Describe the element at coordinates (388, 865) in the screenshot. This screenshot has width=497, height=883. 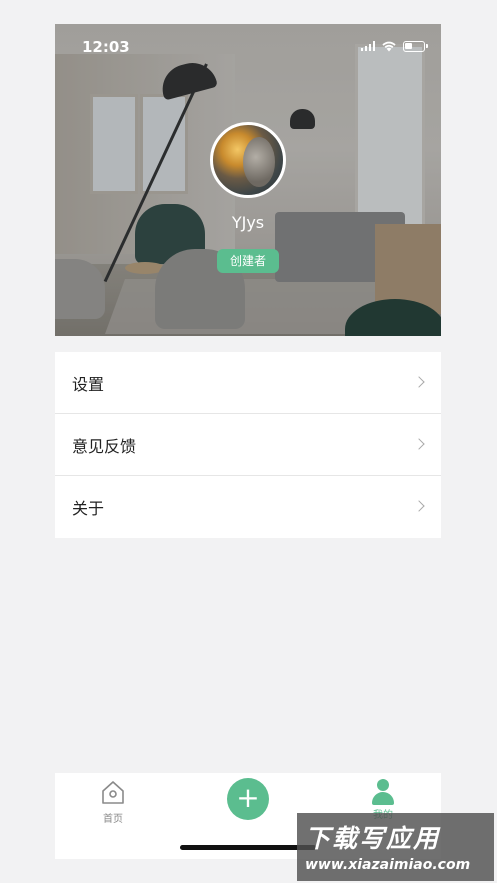
I see `watermark-url: www.xiazaimiao.com` at that location.